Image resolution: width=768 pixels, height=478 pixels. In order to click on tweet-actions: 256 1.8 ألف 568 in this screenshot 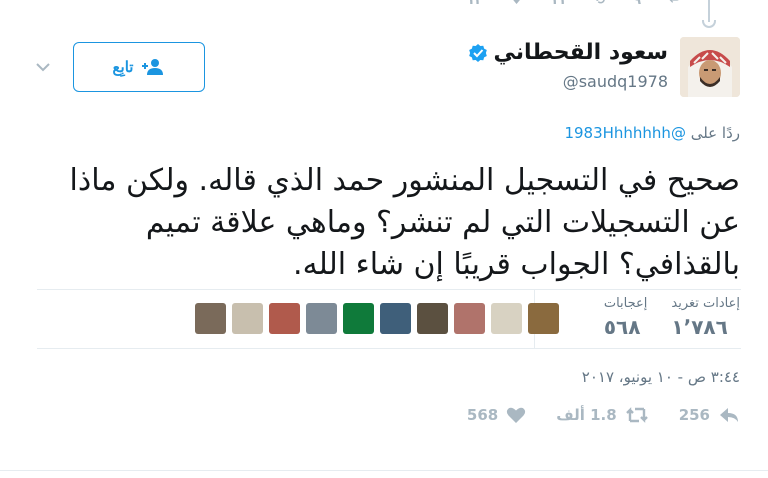, I will do `click(603, 415)`.